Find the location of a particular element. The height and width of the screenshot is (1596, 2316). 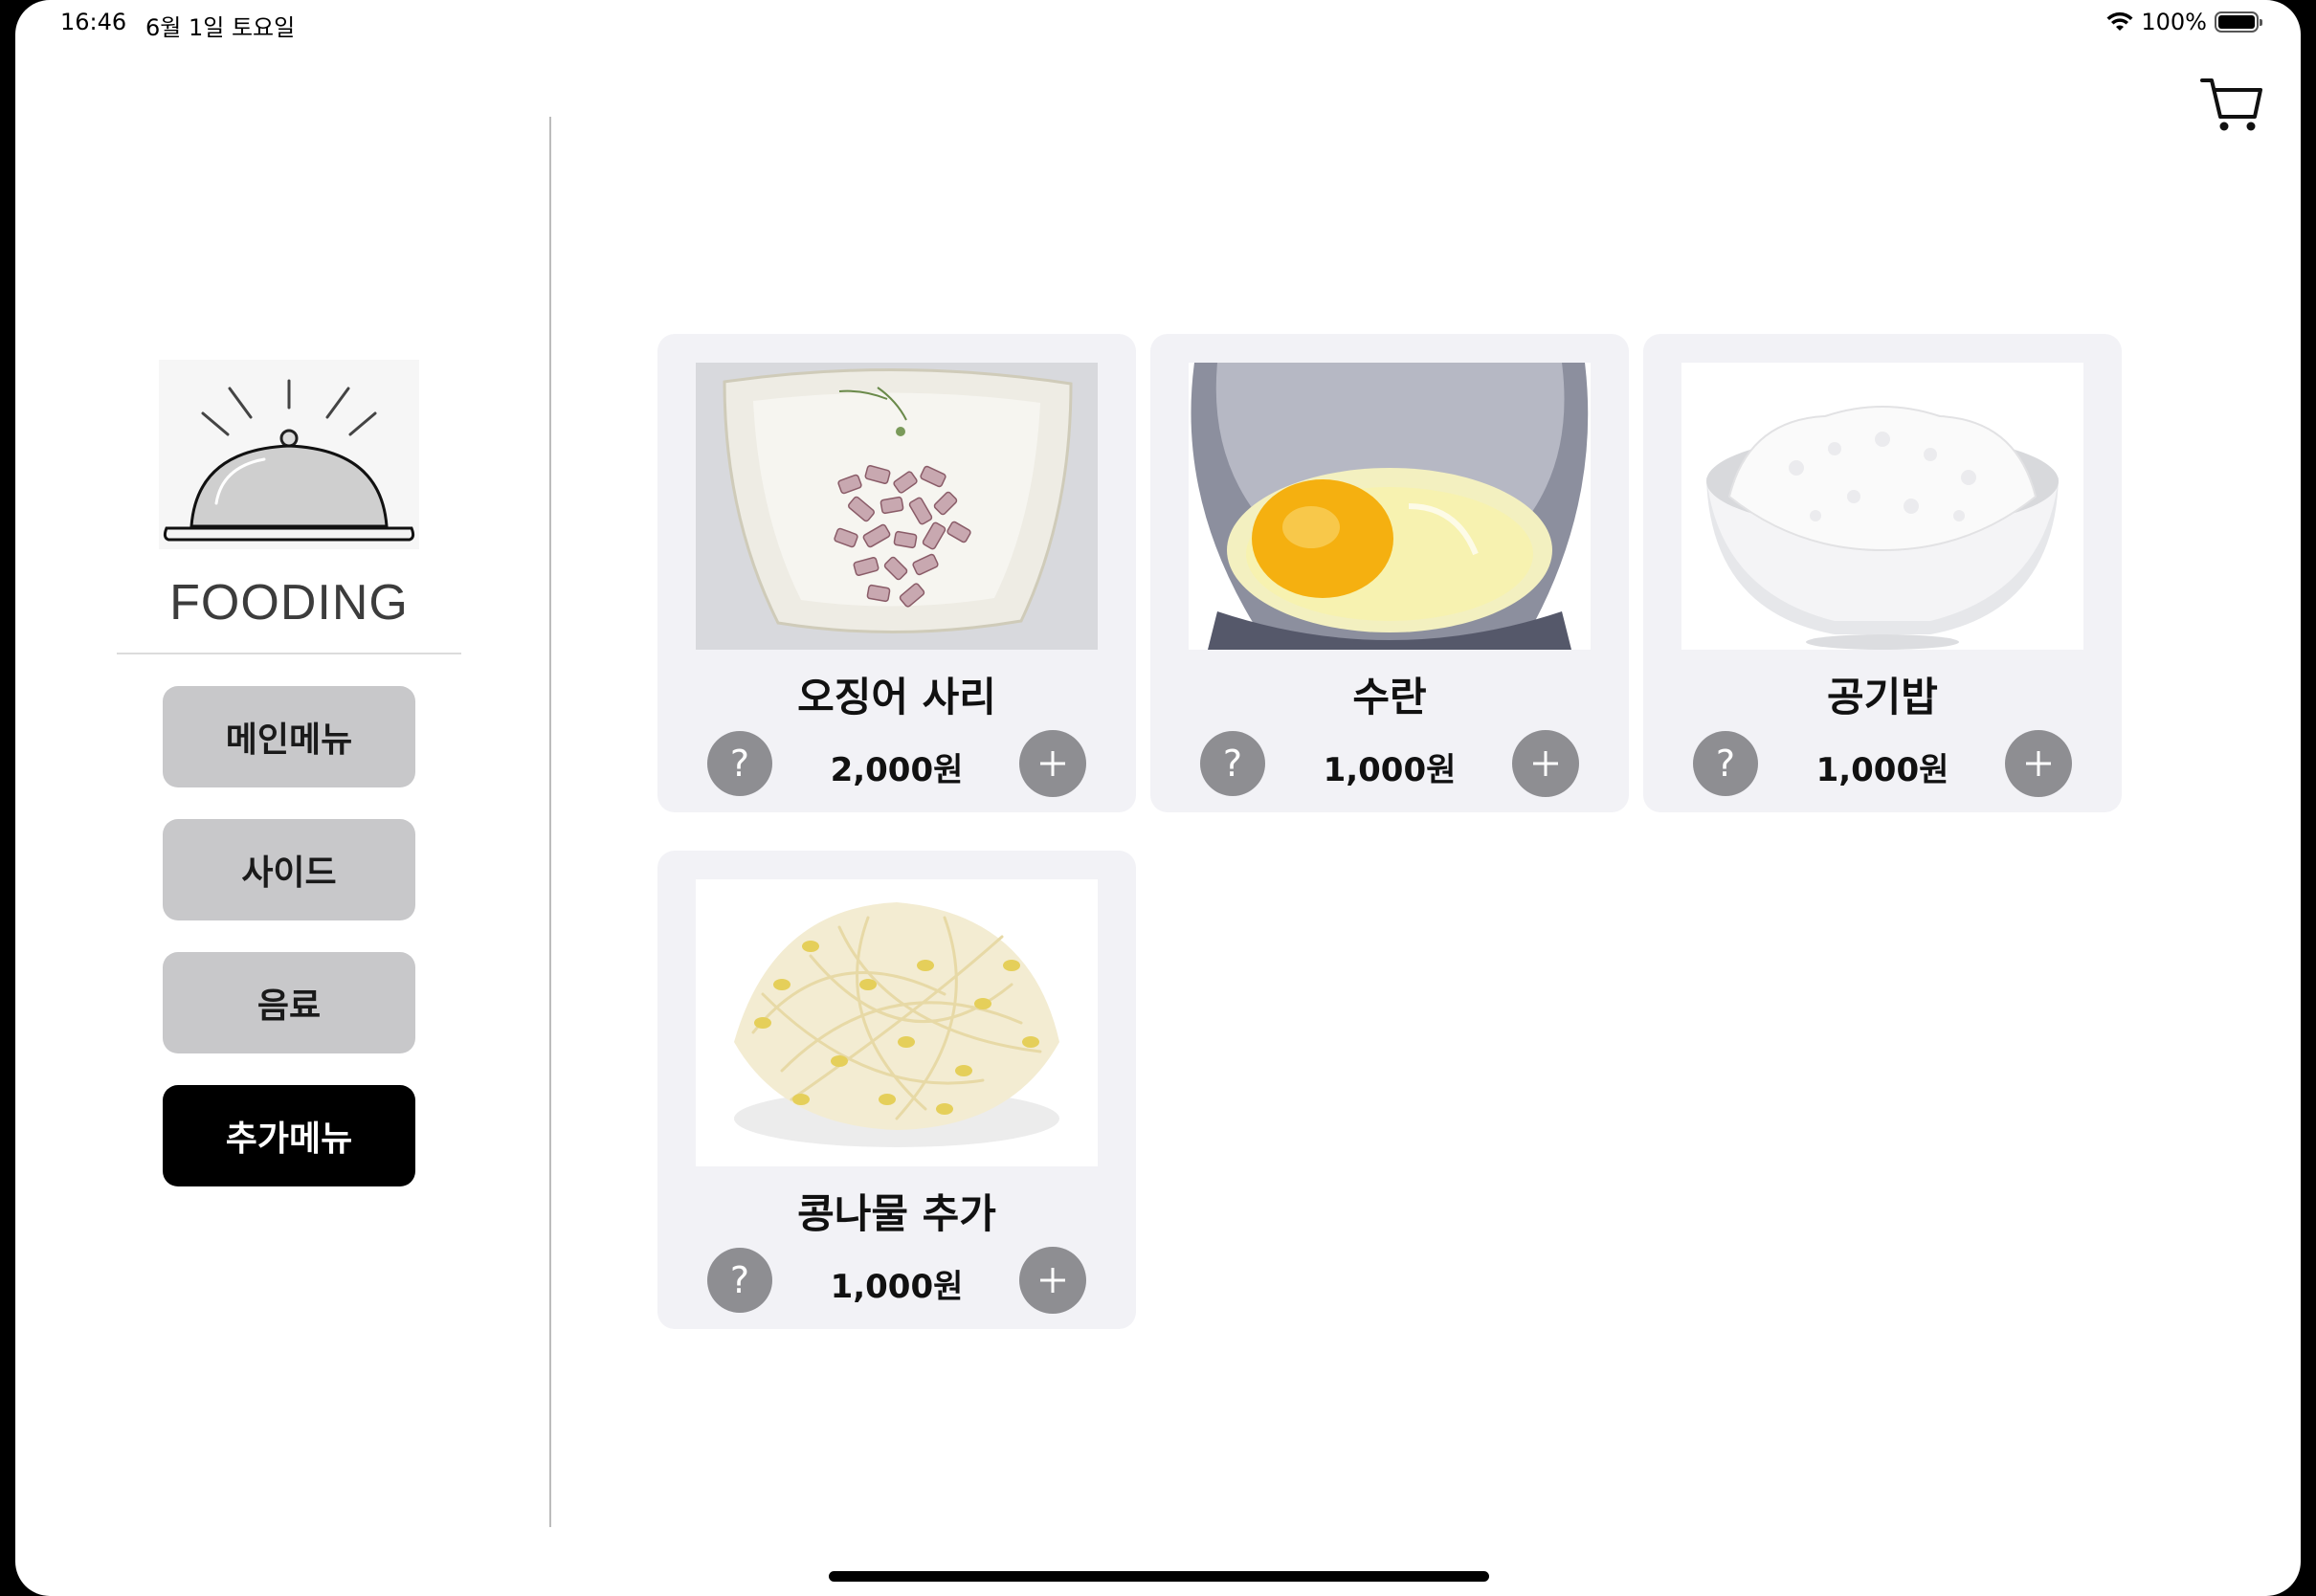

brand-divider is located at coordinates (289, 654).